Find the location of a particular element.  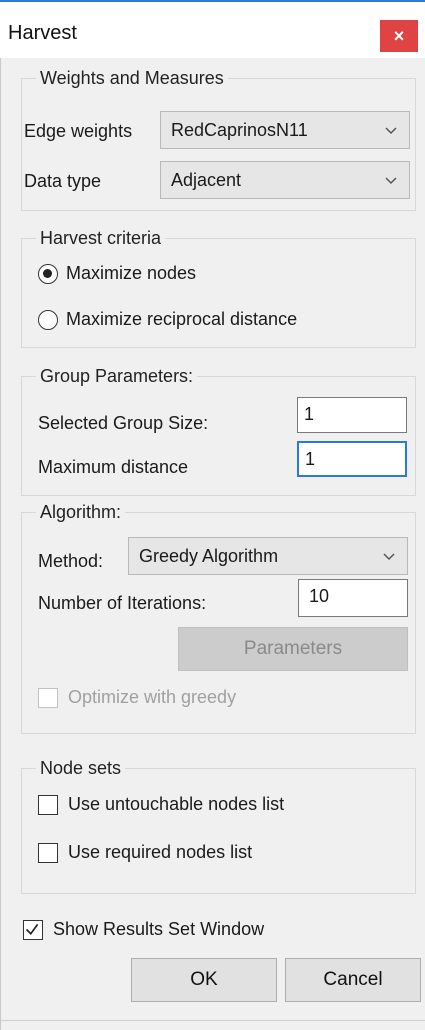

group-size-value: 1 is located at coordinates (309, 414).